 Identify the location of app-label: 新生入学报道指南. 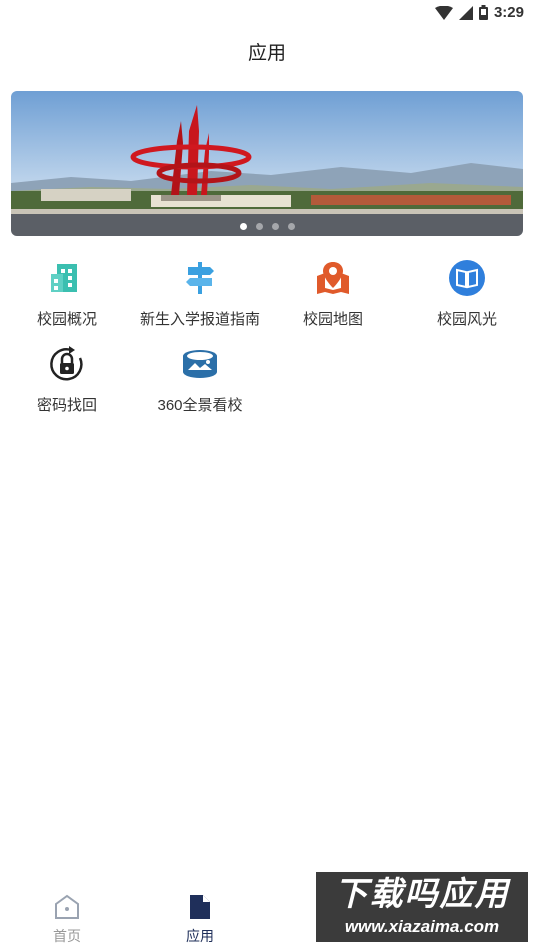
(199, 319).